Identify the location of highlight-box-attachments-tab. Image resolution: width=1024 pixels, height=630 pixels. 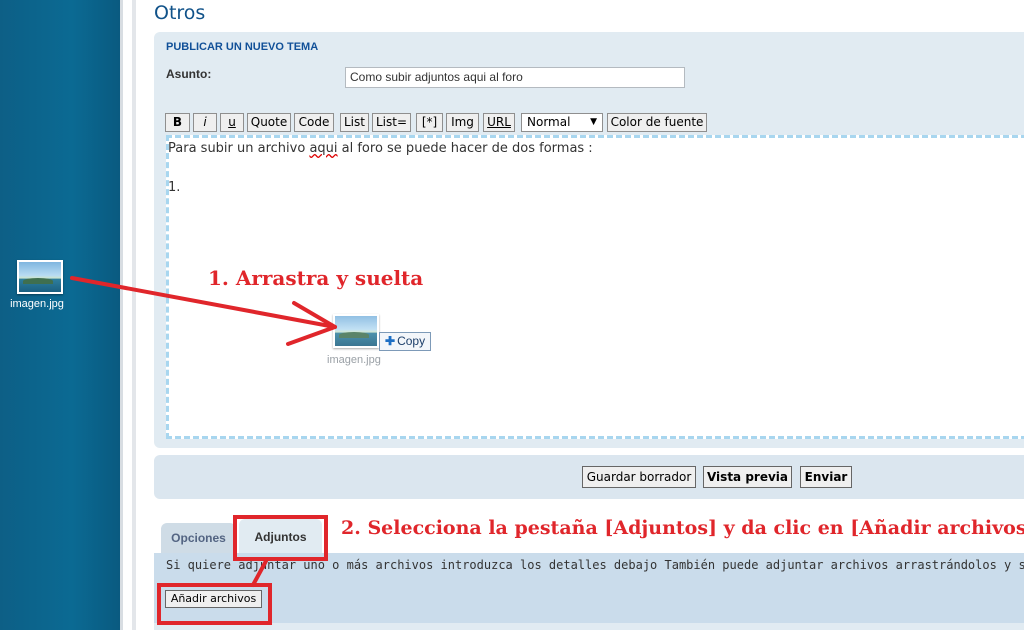
(280, 538).